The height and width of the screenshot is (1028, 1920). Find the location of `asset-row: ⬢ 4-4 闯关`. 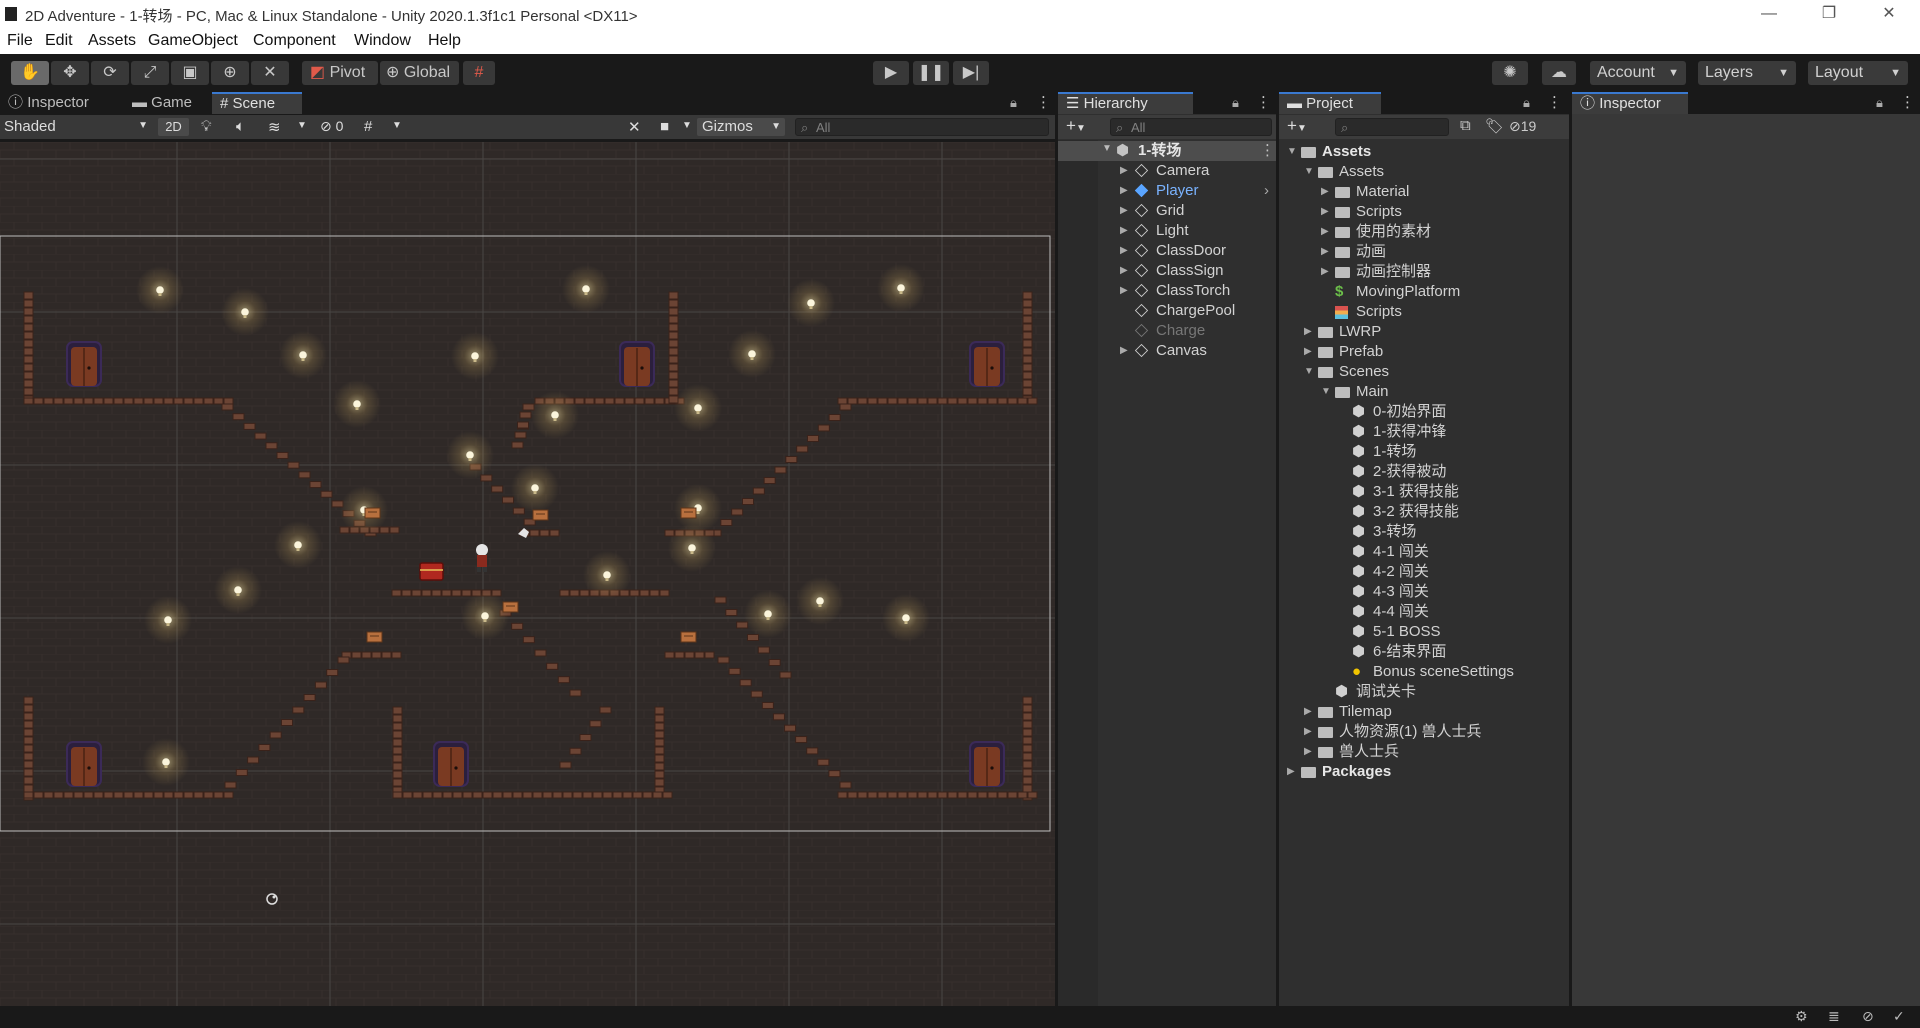

asset-row: ⬢ 4-4 闯关 is located at coordinates (1424, 612).